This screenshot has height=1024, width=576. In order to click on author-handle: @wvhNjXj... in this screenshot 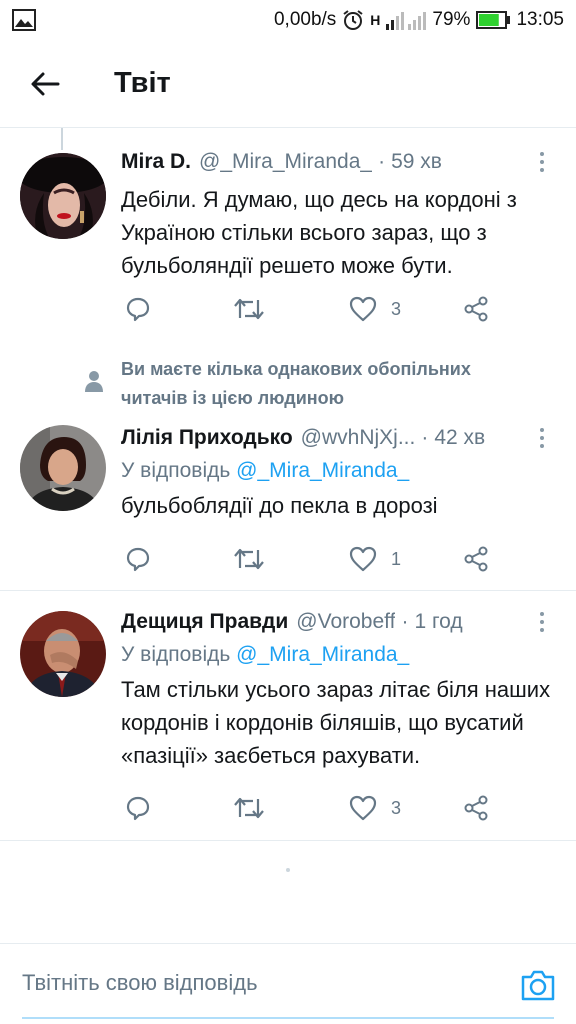, I will do `click(358, 438)`.